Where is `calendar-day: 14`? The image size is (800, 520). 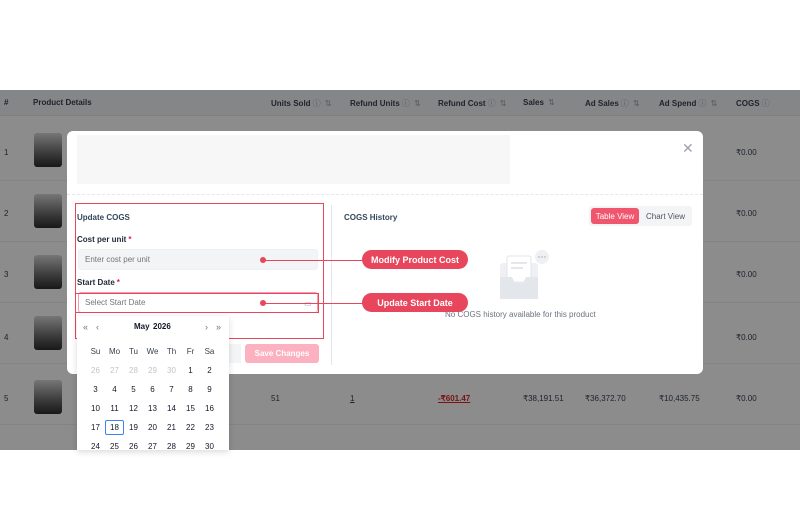
calendar-day: 14 is located at coordinates (171, 408).